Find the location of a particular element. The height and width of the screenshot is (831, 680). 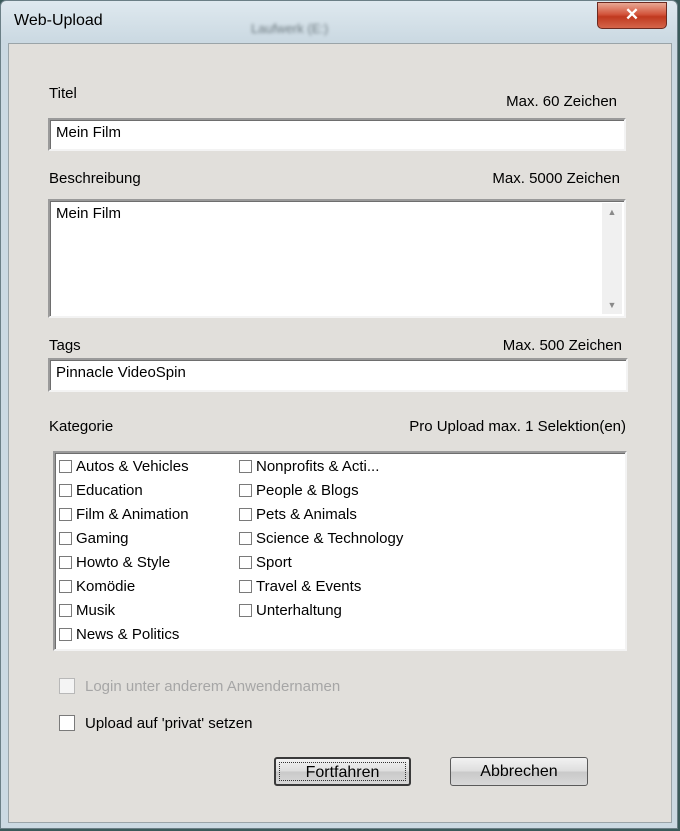

tags-max-label: Max. 500 Zeichen is located at coordinates (562, 345).